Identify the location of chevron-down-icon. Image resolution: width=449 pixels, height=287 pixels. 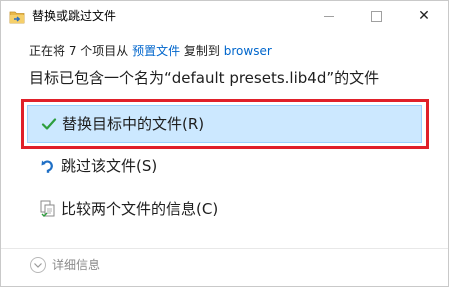
(38, 265).